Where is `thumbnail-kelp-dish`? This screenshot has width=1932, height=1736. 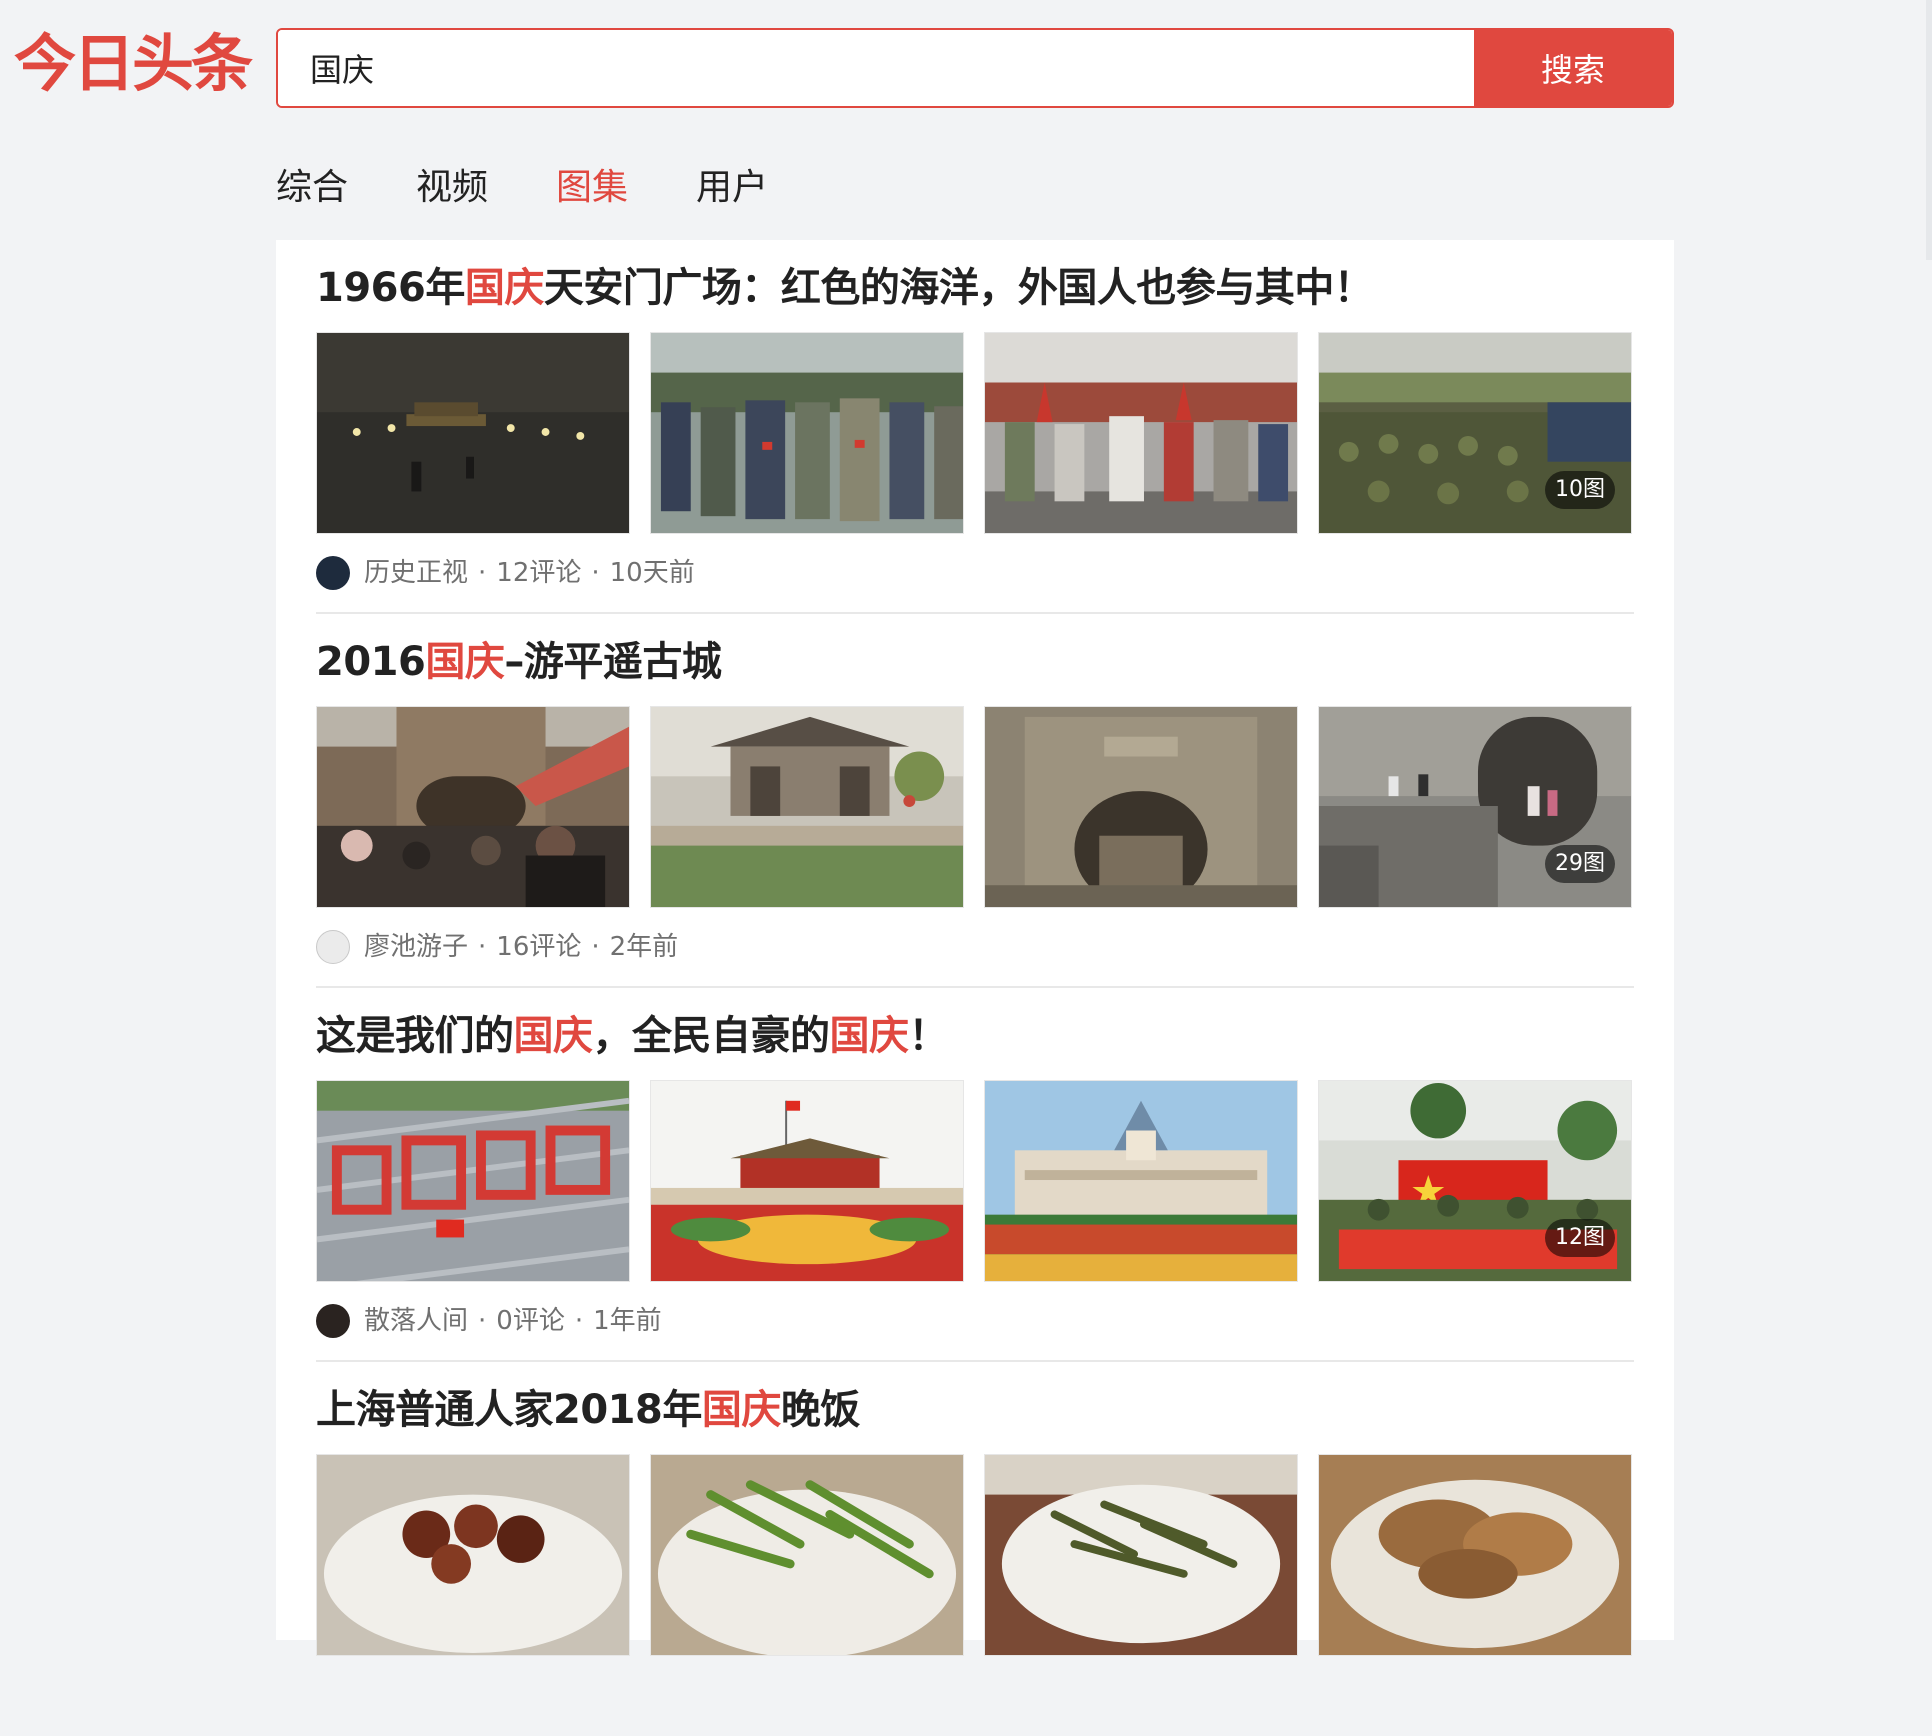
thumbnail-kelp-dish is located at coordinates (1141, 1555).